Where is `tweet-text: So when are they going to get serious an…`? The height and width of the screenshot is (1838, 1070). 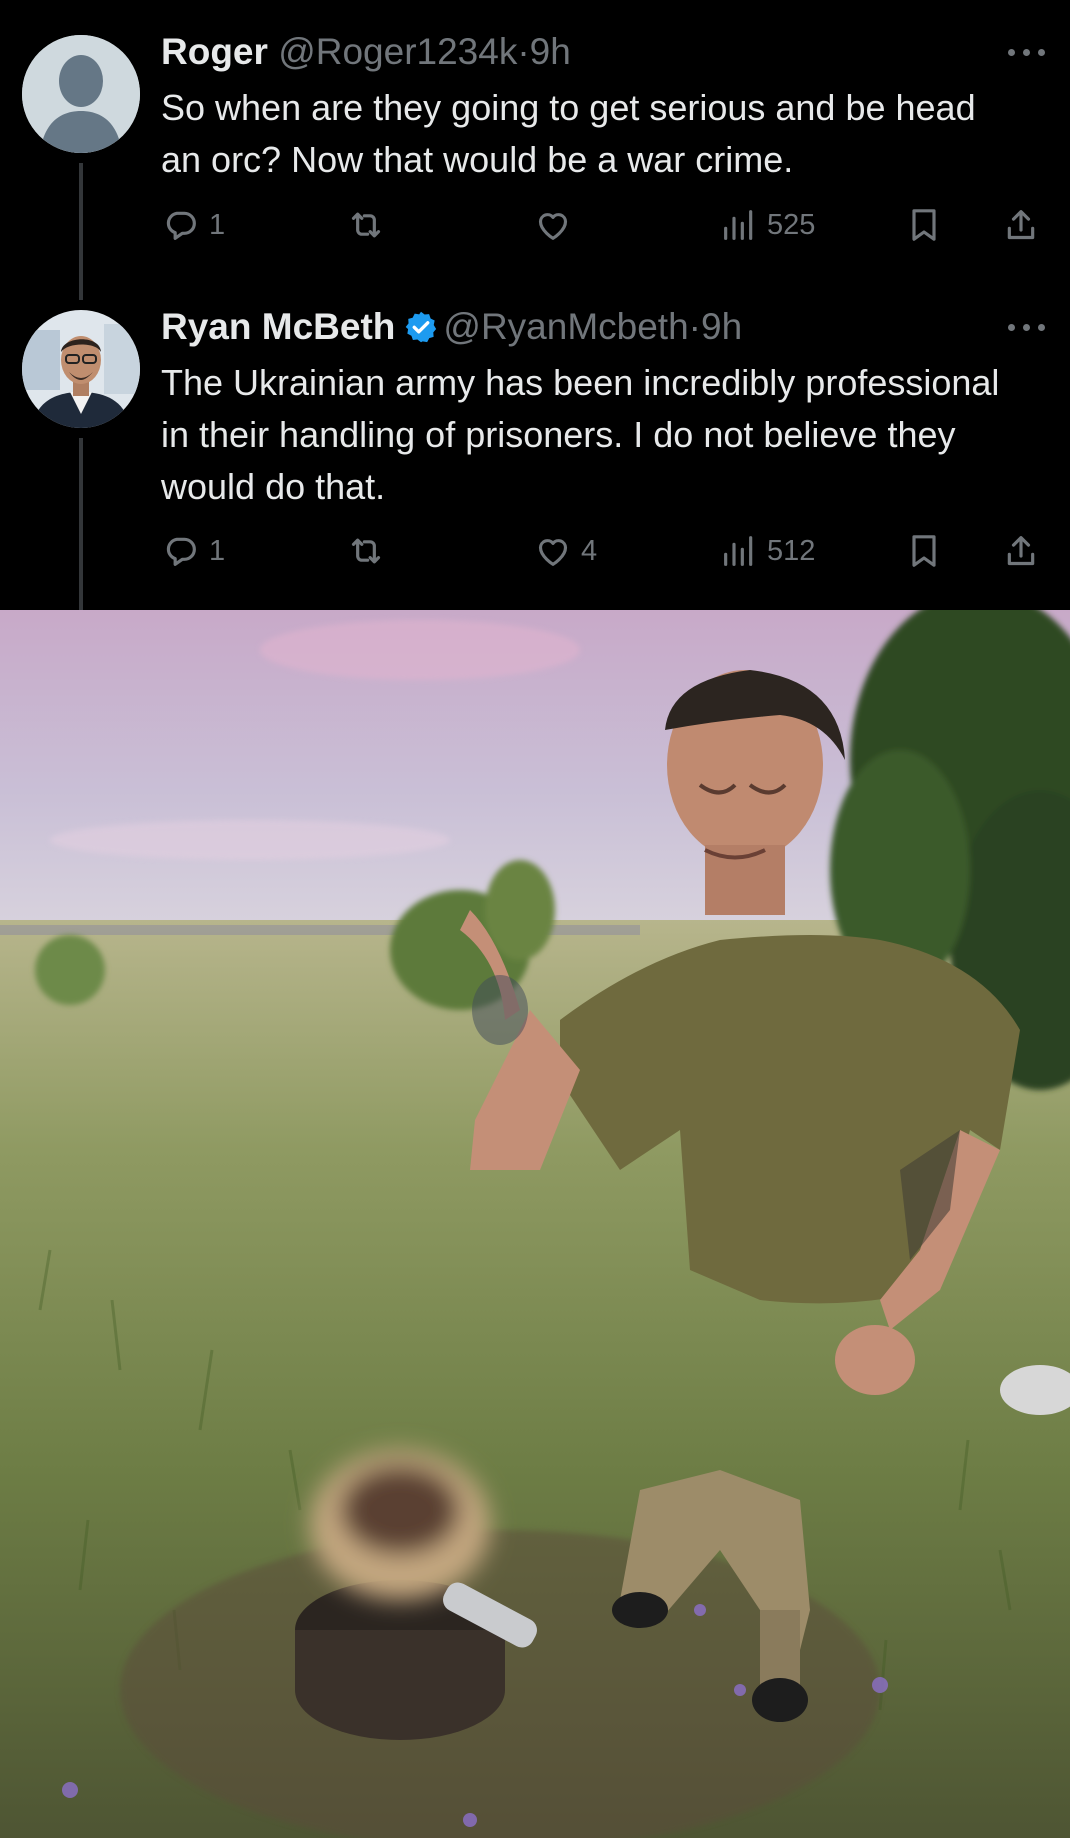
tweet-text: So when are they going to get serious an… is located at coordinates (568, 133).